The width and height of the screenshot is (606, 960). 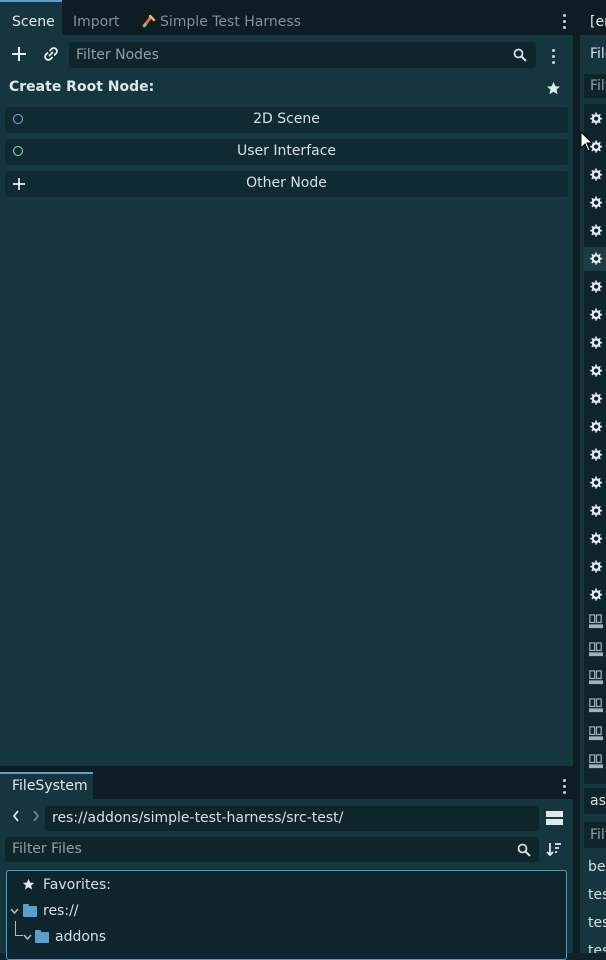 What do you see at coordinates (230, 22) in the screenshot?
I see `tab-simple-test-harness-label: Simple Test Harness` at bounding box center [230, 22].